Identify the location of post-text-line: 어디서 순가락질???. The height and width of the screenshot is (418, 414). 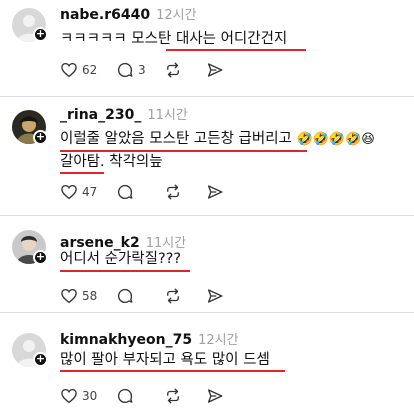
(121, 259).